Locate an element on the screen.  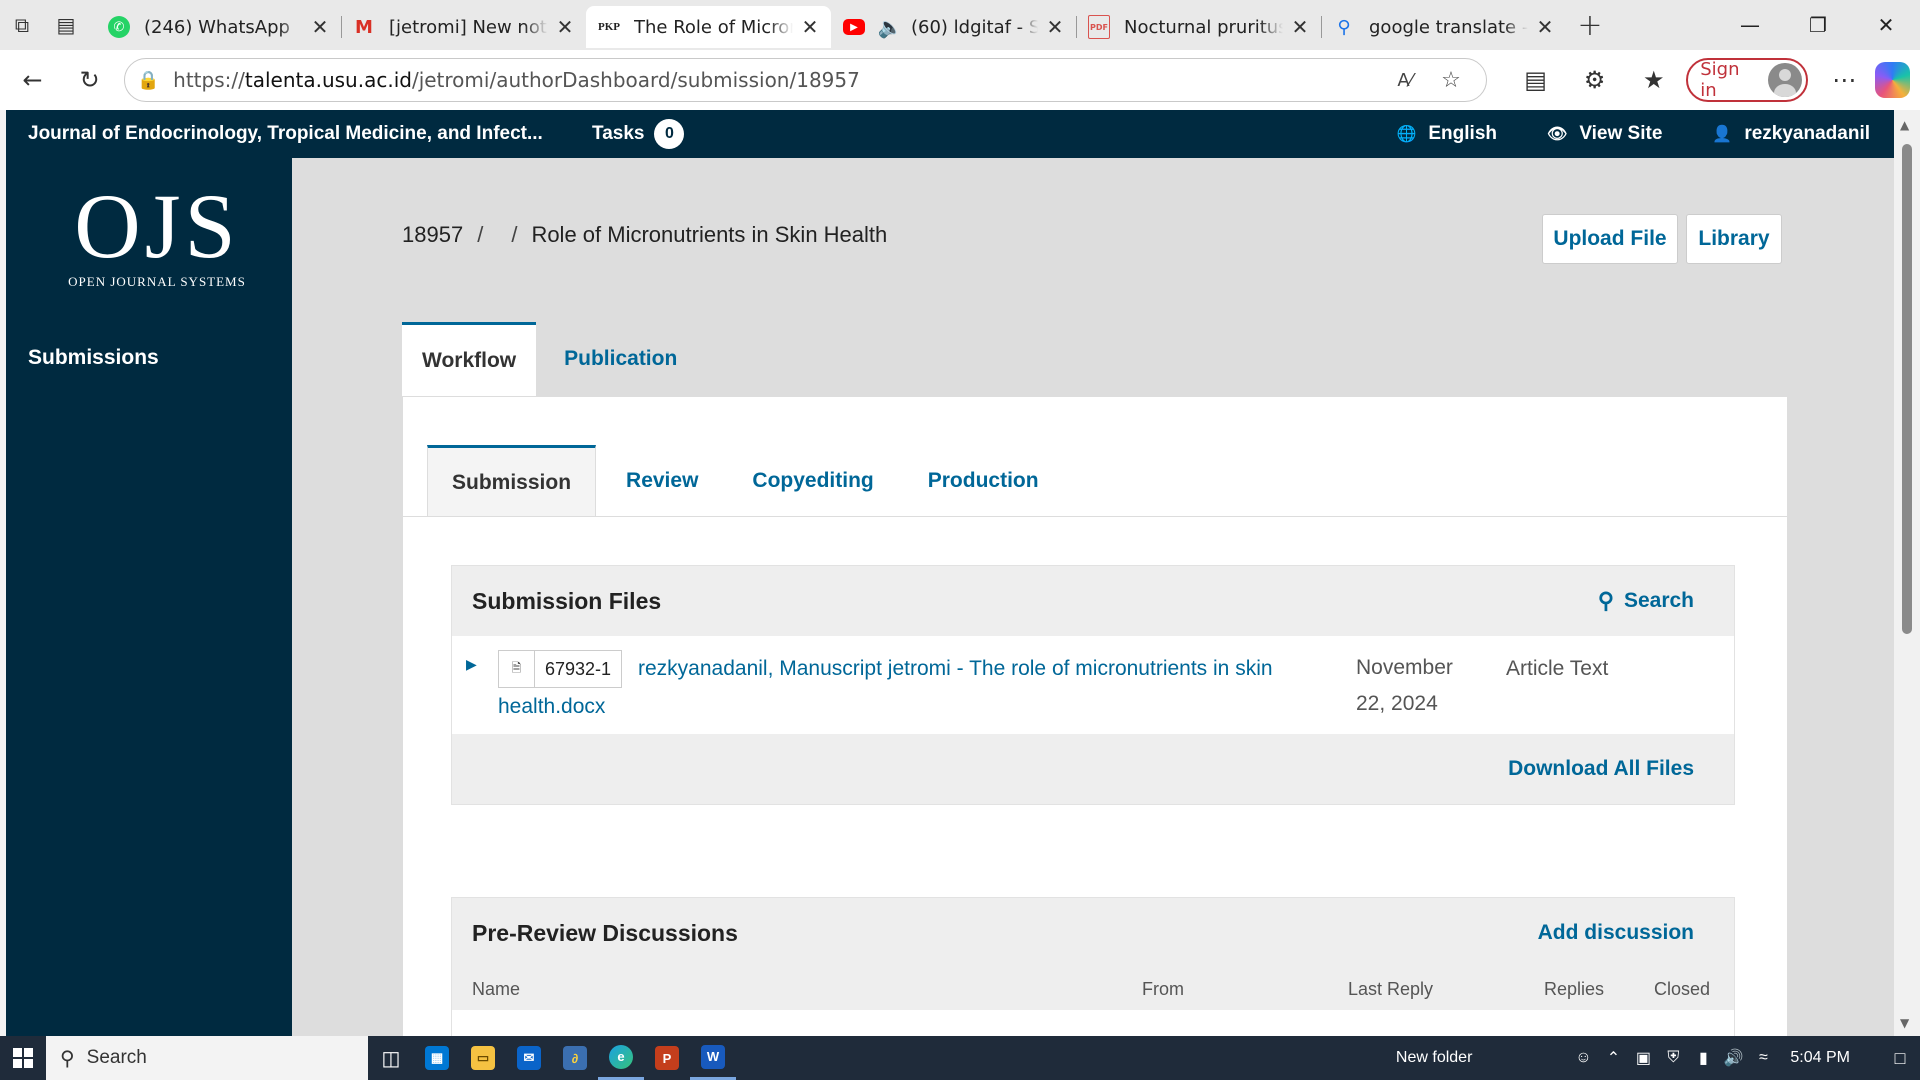
tab-workflow: Workflow is located at coordinates (469, 359).